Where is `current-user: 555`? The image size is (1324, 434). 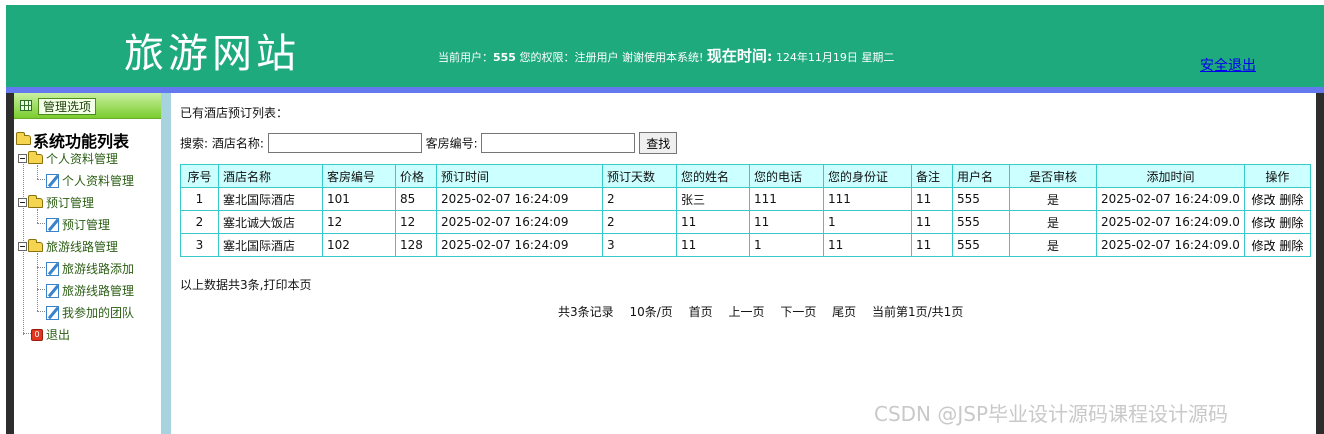 current-user: 555 is located at coordinates (504, 57).